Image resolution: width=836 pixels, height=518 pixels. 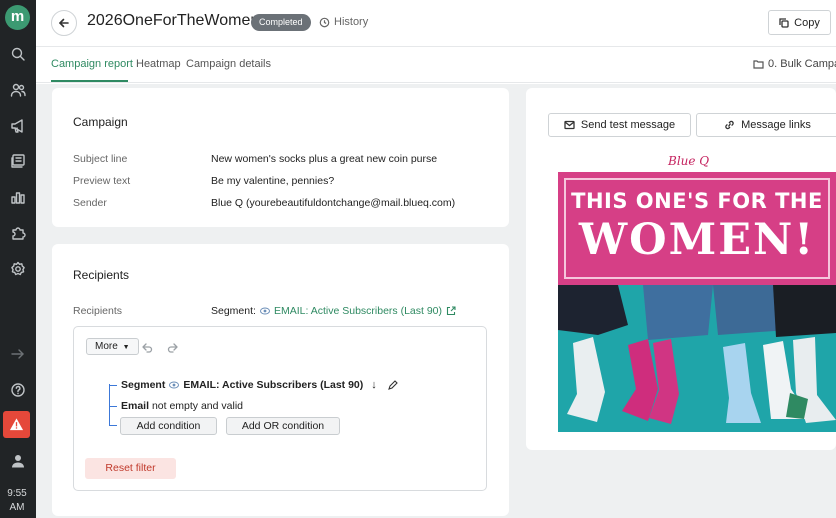 I want to click on history-link: History, so click(x=343, y=22).